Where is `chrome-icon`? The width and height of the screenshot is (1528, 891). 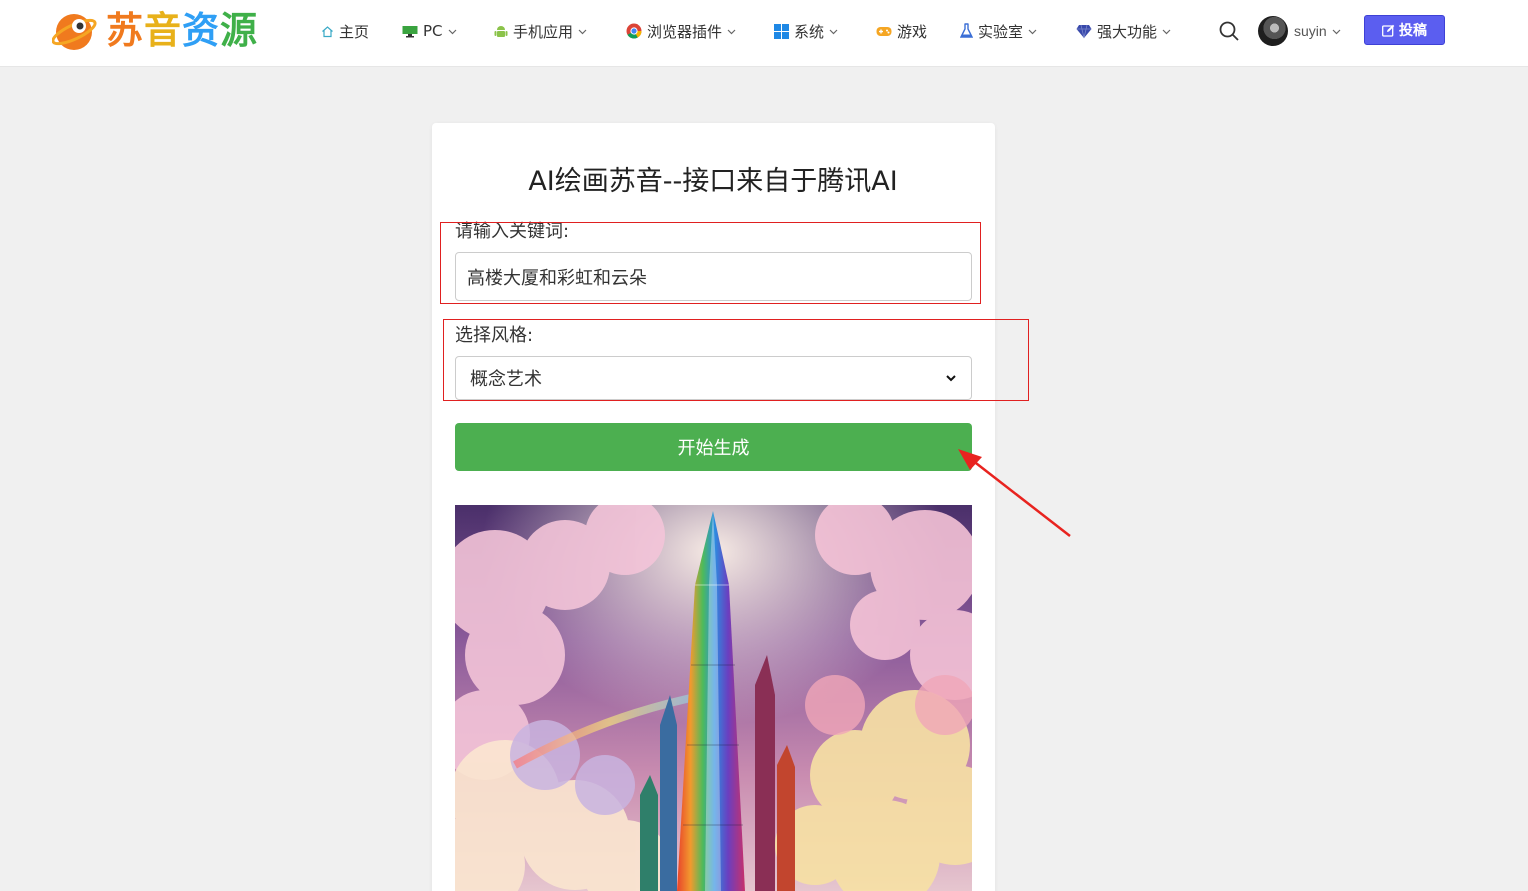
chrome-icon is located at coordinates (634, 31).